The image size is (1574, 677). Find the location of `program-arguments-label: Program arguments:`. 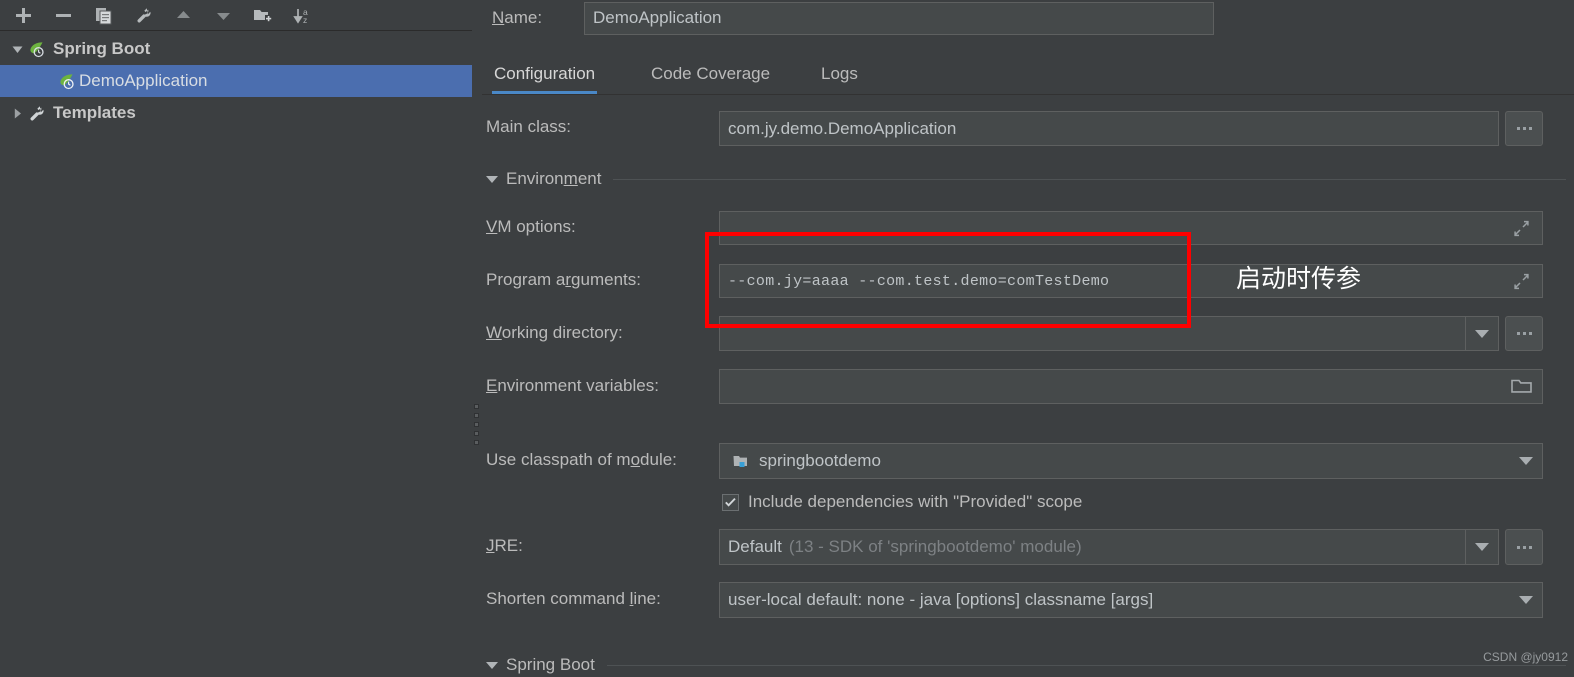

program-arguments-label: Program arguments: is located at coordinates (563, 279).